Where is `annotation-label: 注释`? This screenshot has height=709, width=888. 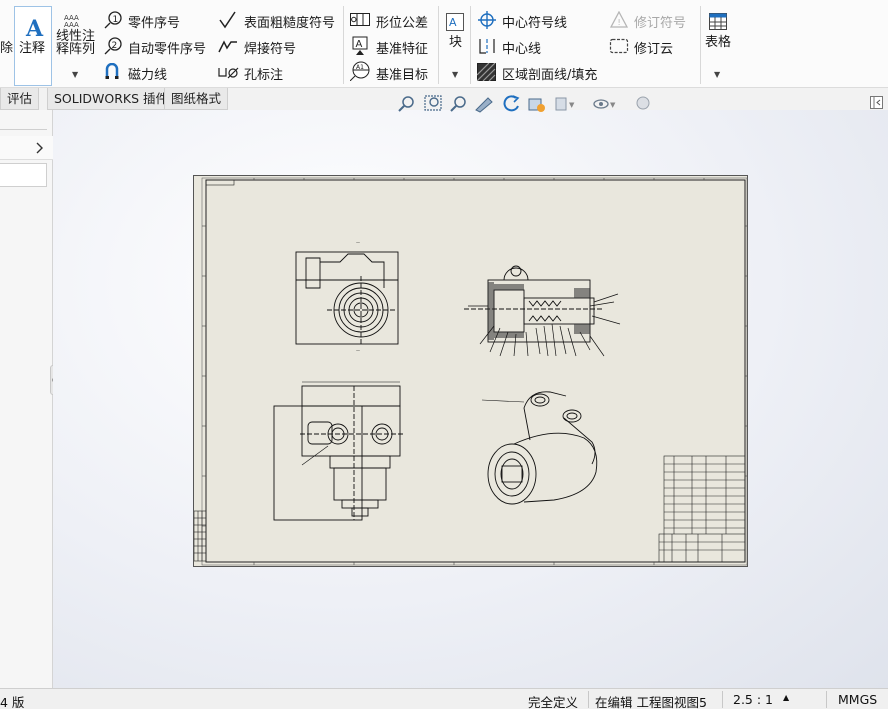
annotation-label: 注释 is located at coordinates (32, 48).